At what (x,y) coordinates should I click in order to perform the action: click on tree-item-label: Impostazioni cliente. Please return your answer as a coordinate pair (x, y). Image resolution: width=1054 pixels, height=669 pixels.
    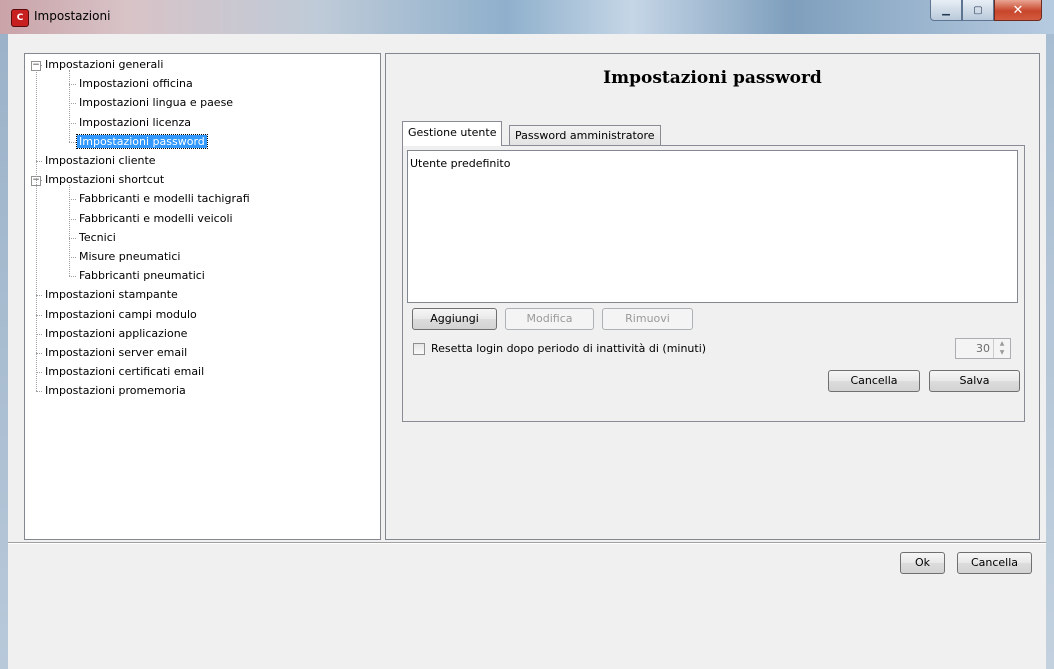
    Looking at the image, I should click on (100, 160).